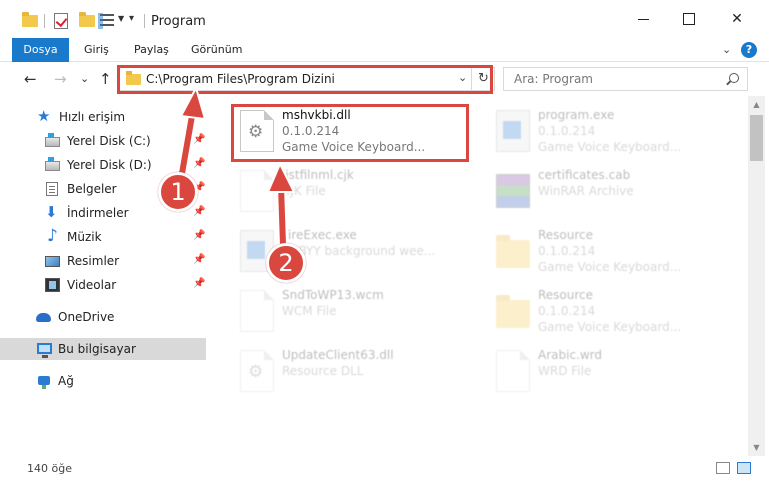 The image size is (769, 495). What do you see at coordinates (235, 165) in the screenshot?
I see `annotation-arrows` at bounding box center [235, 165].